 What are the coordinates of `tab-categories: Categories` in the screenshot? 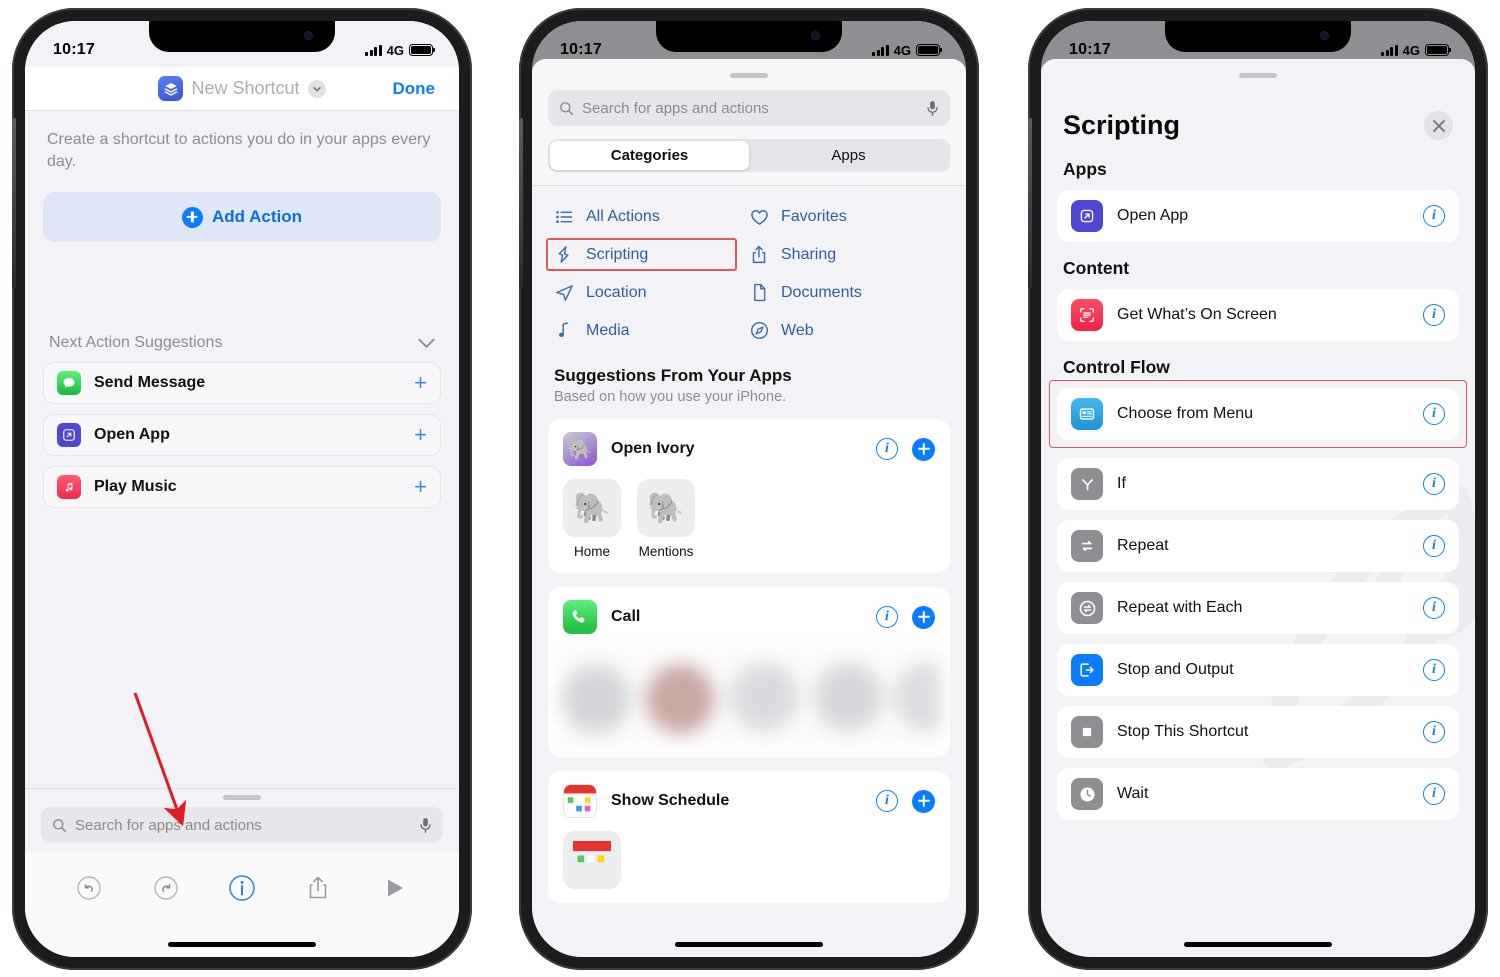 It's located at (649, 155).